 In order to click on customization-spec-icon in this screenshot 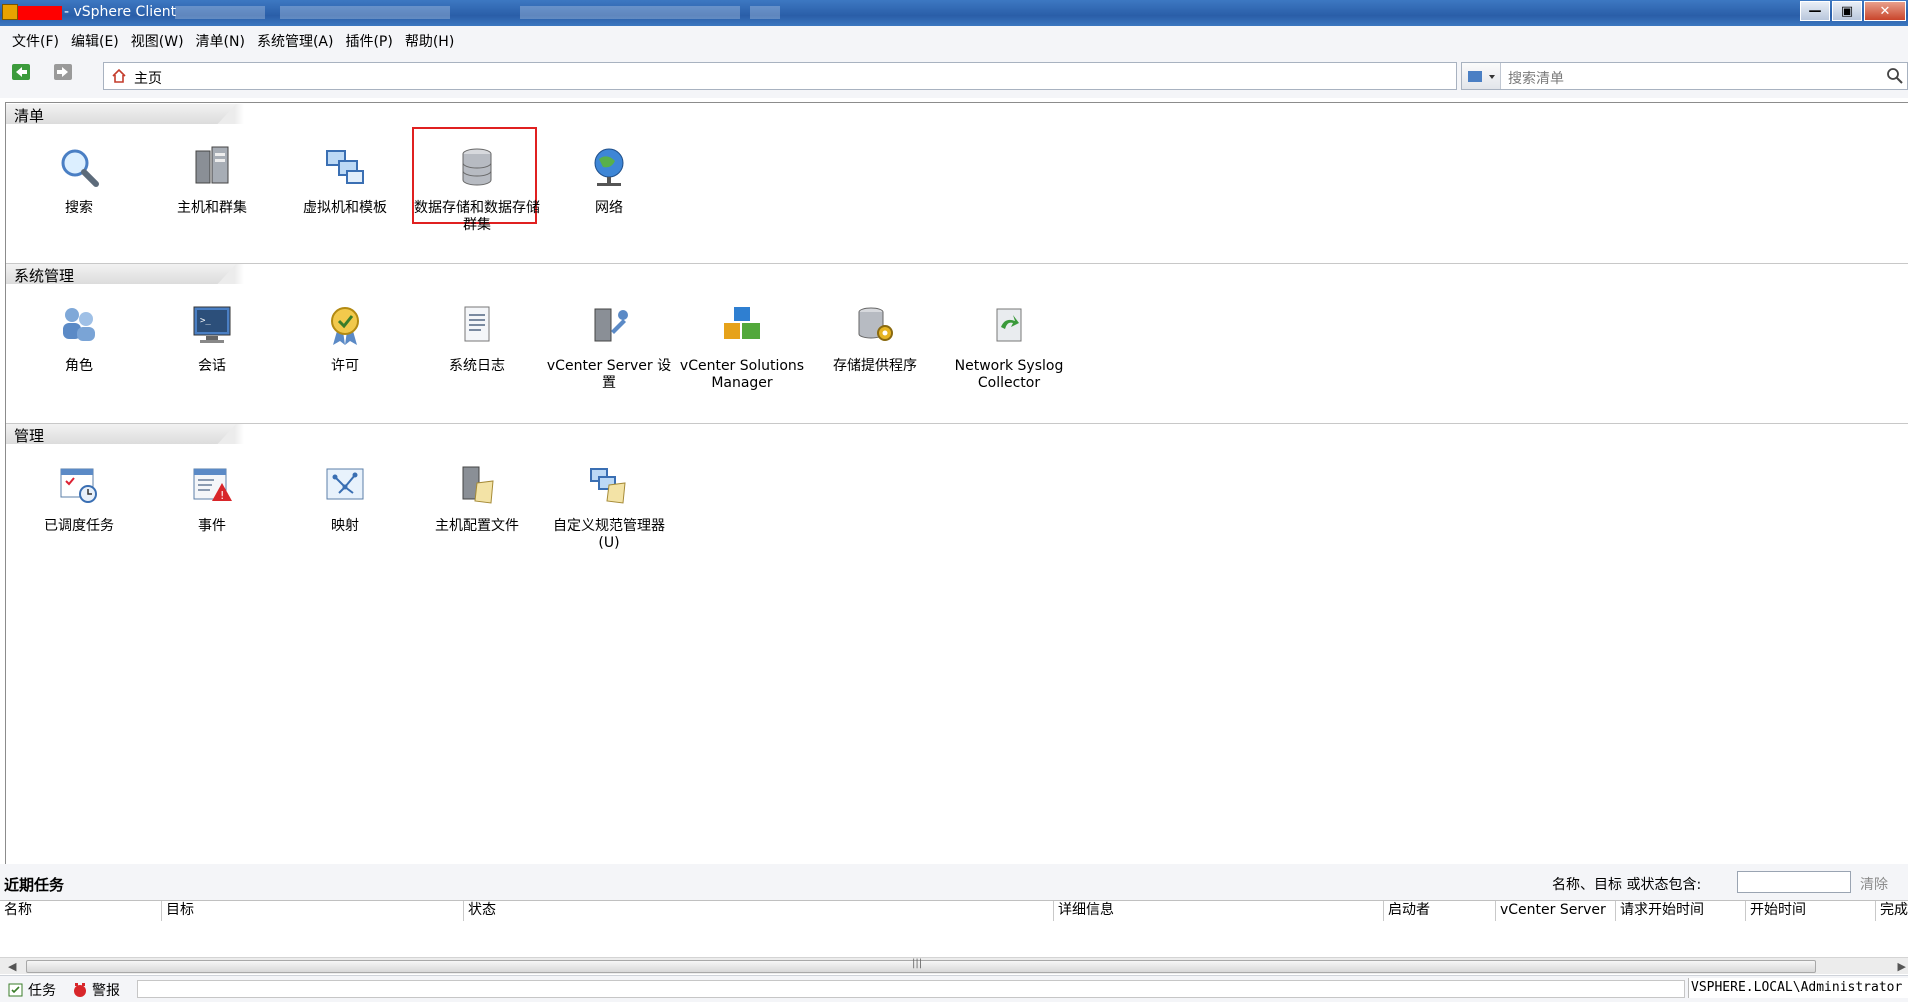, I will do `click(608, 486)`.